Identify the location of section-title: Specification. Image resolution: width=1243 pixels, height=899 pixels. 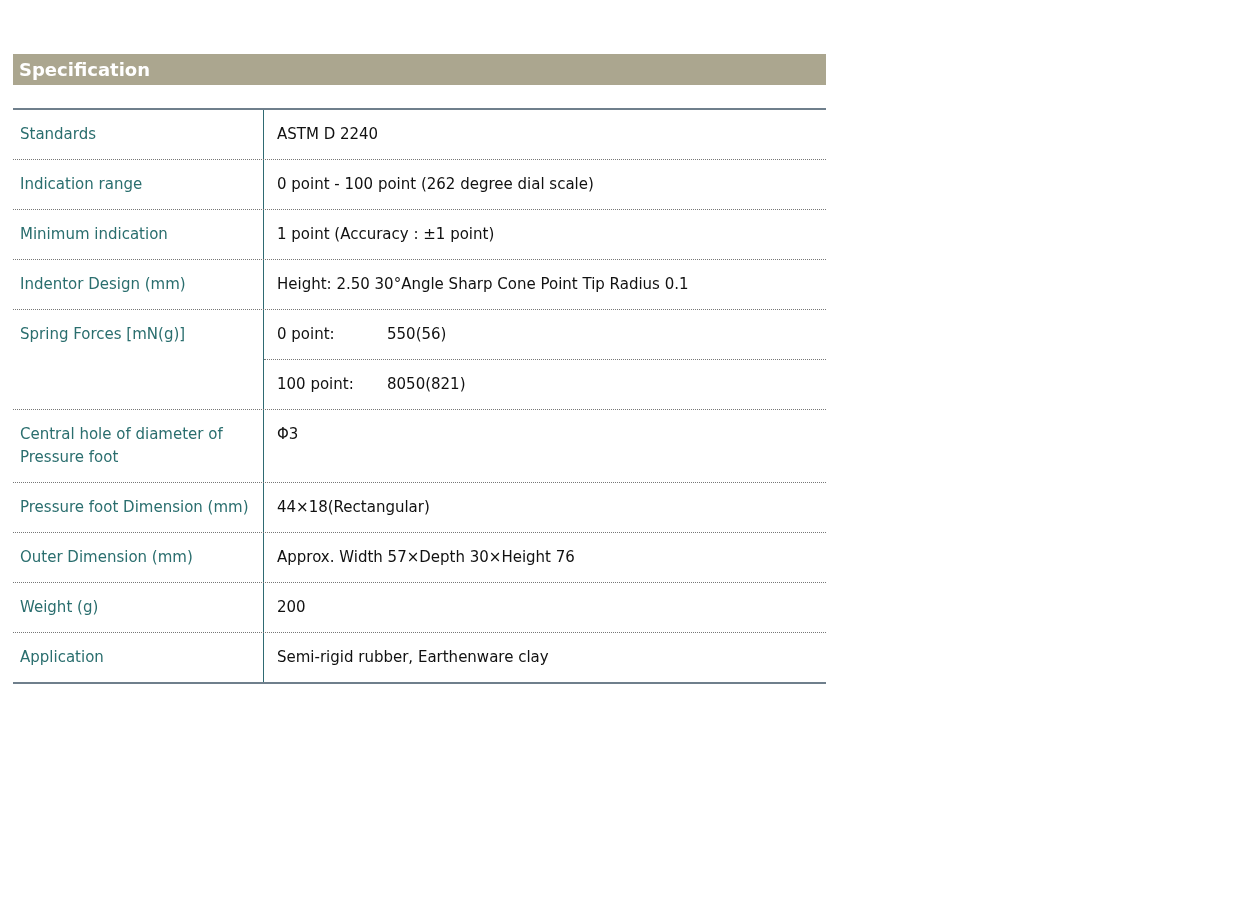
(419, 69).